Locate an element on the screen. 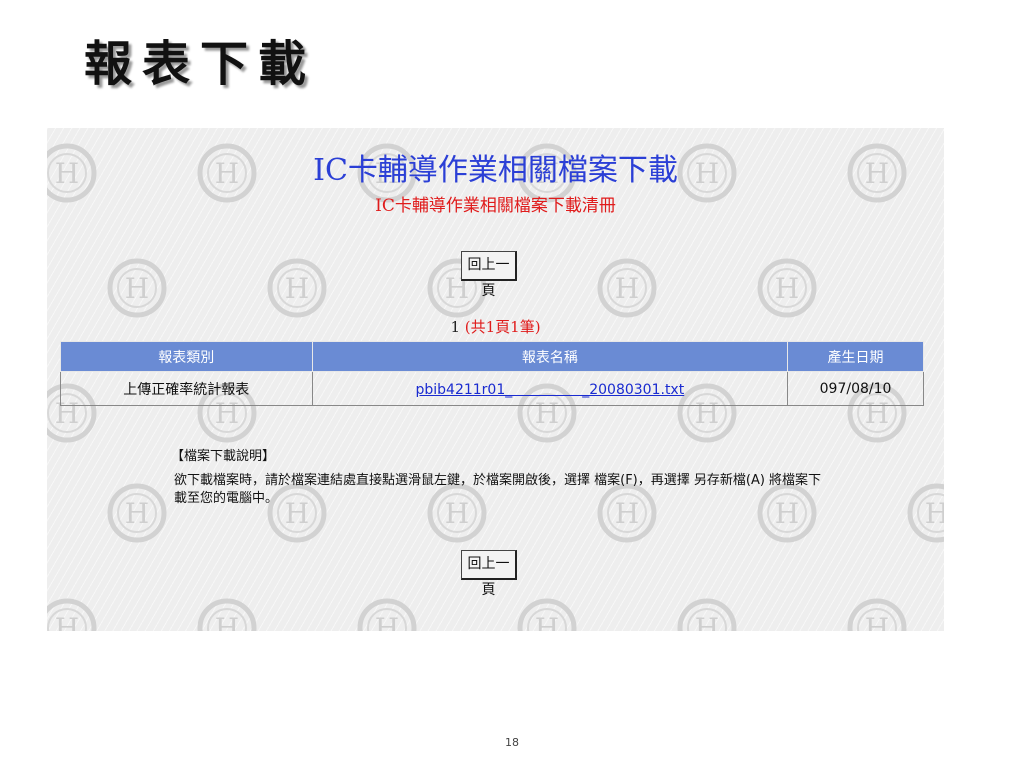 The width and height of the screenshot is (1024, 768). pager-page: 1 is located at coordinates (455, 327).